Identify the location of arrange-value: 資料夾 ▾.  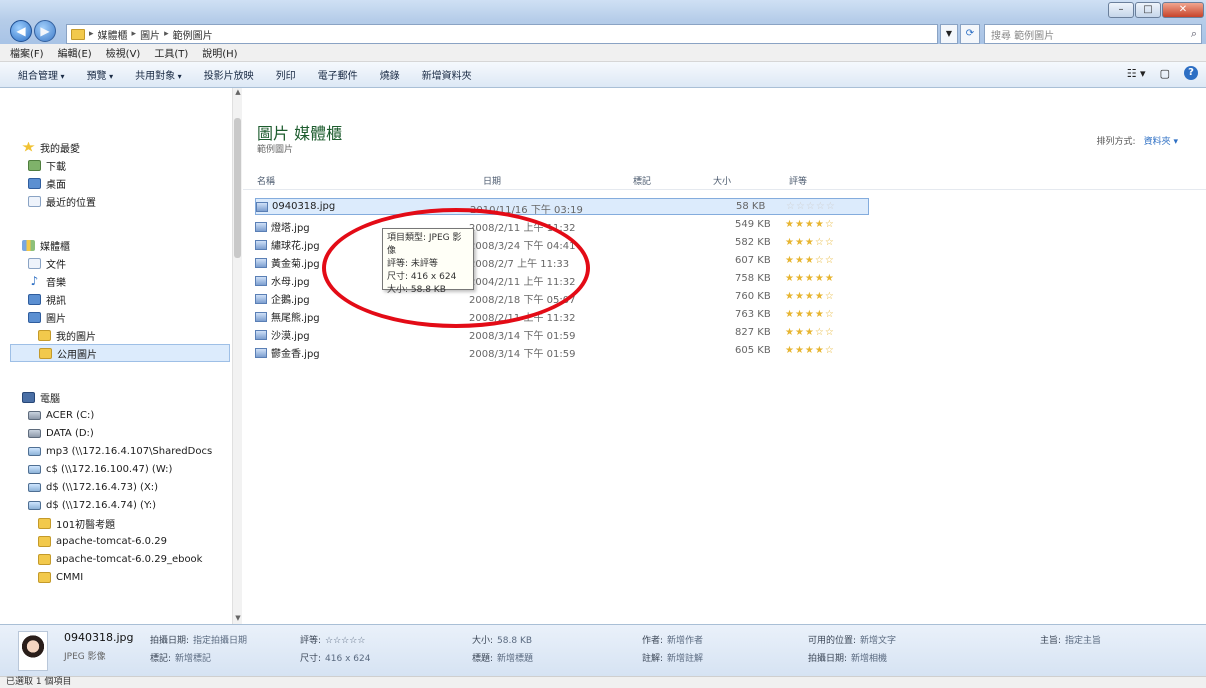
(1161, 140).